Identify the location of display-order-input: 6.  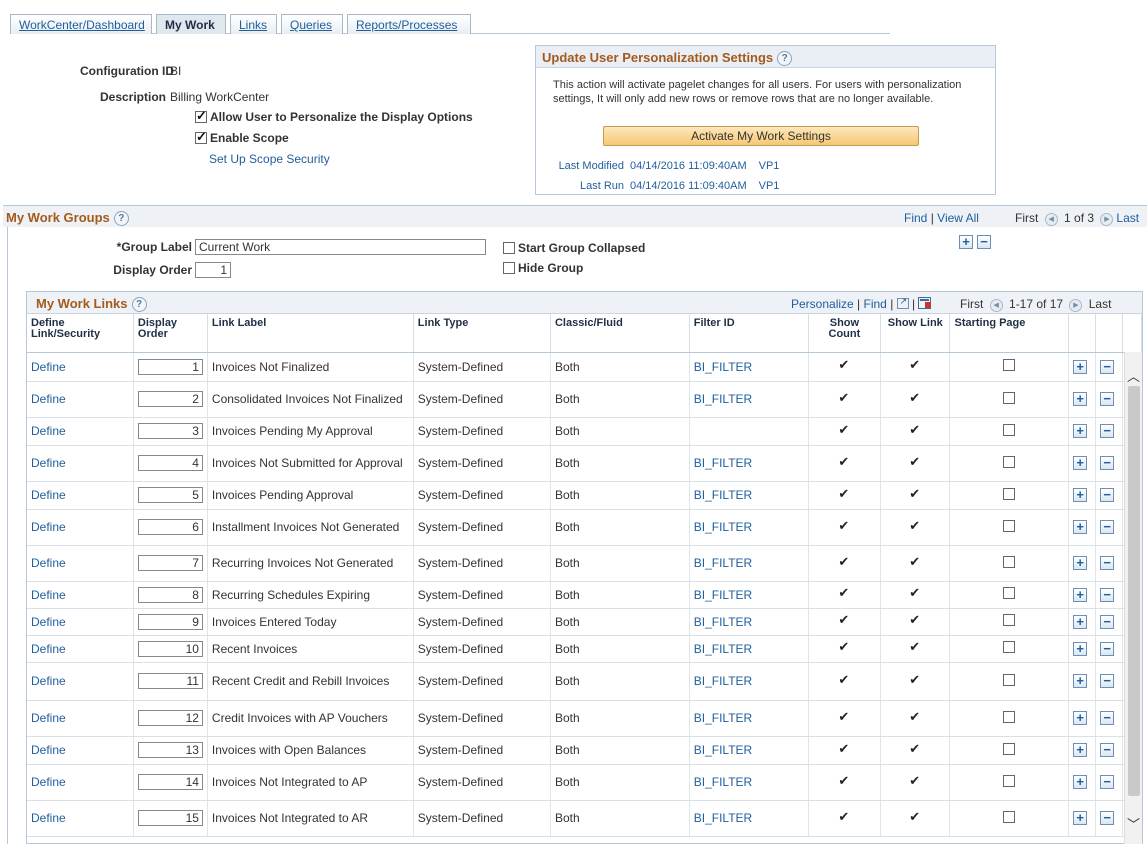
(170, 527).